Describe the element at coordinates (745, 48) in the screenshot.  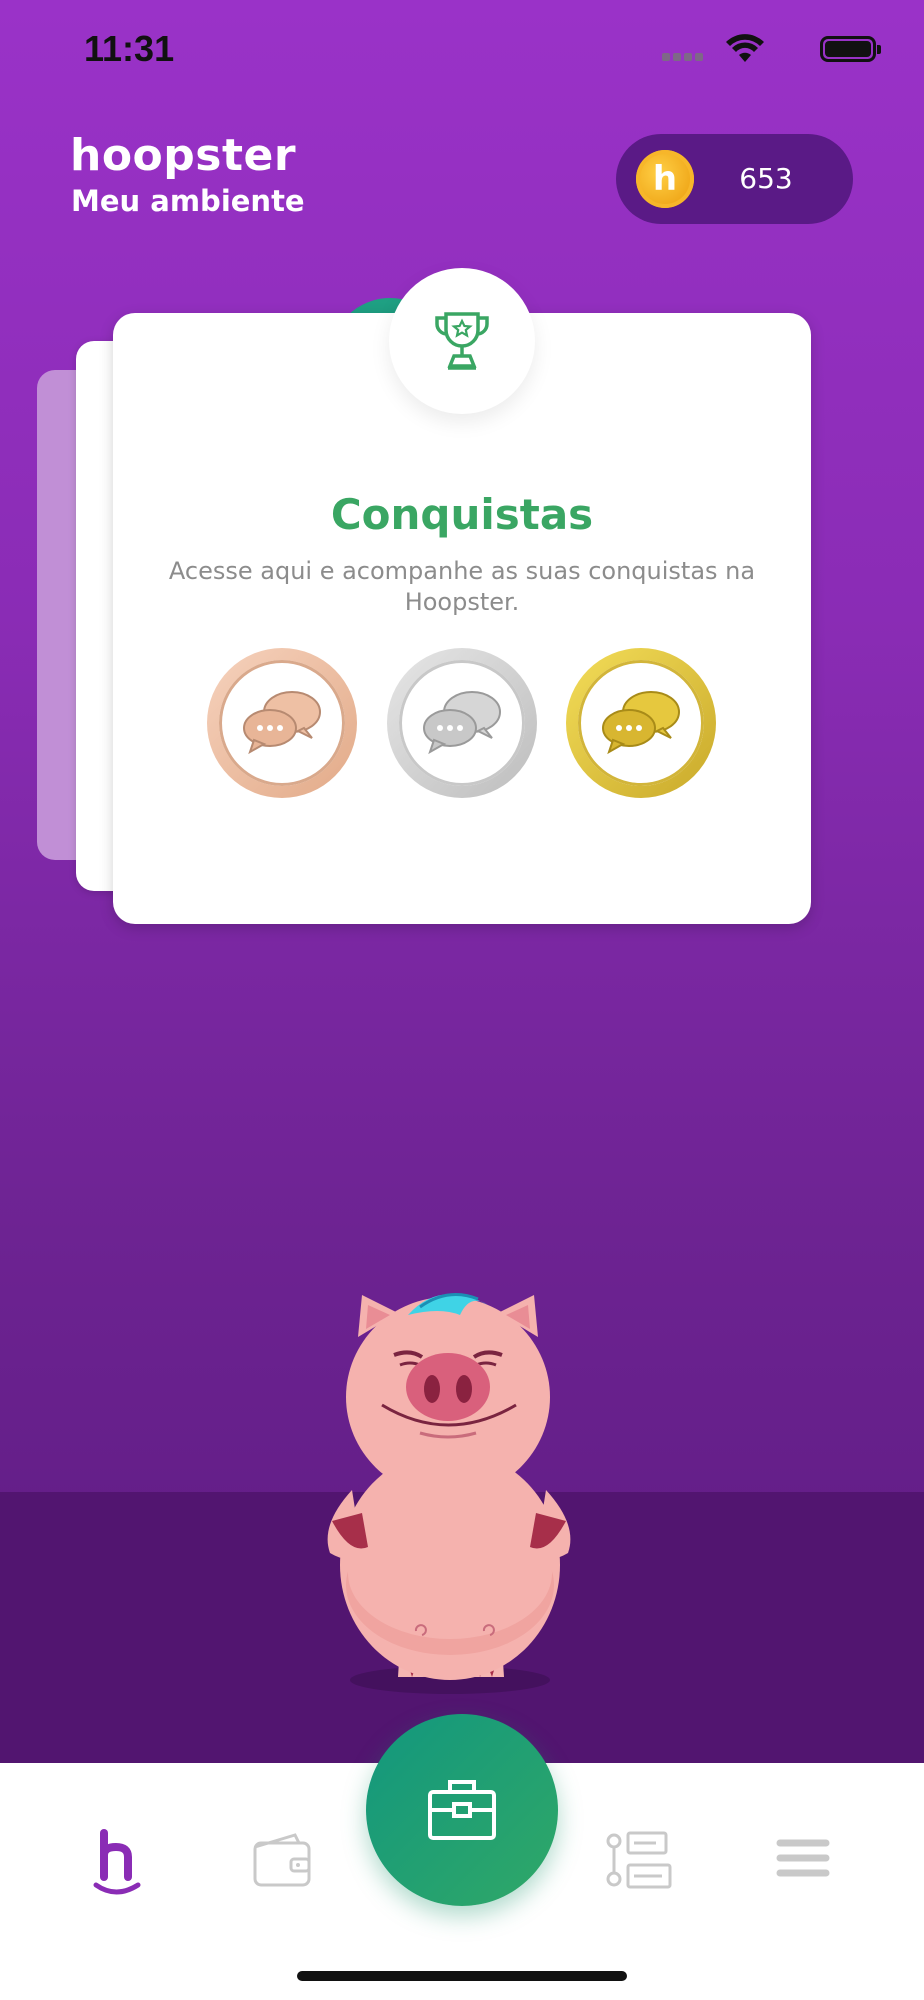
I see `wifi-icon` at that location.